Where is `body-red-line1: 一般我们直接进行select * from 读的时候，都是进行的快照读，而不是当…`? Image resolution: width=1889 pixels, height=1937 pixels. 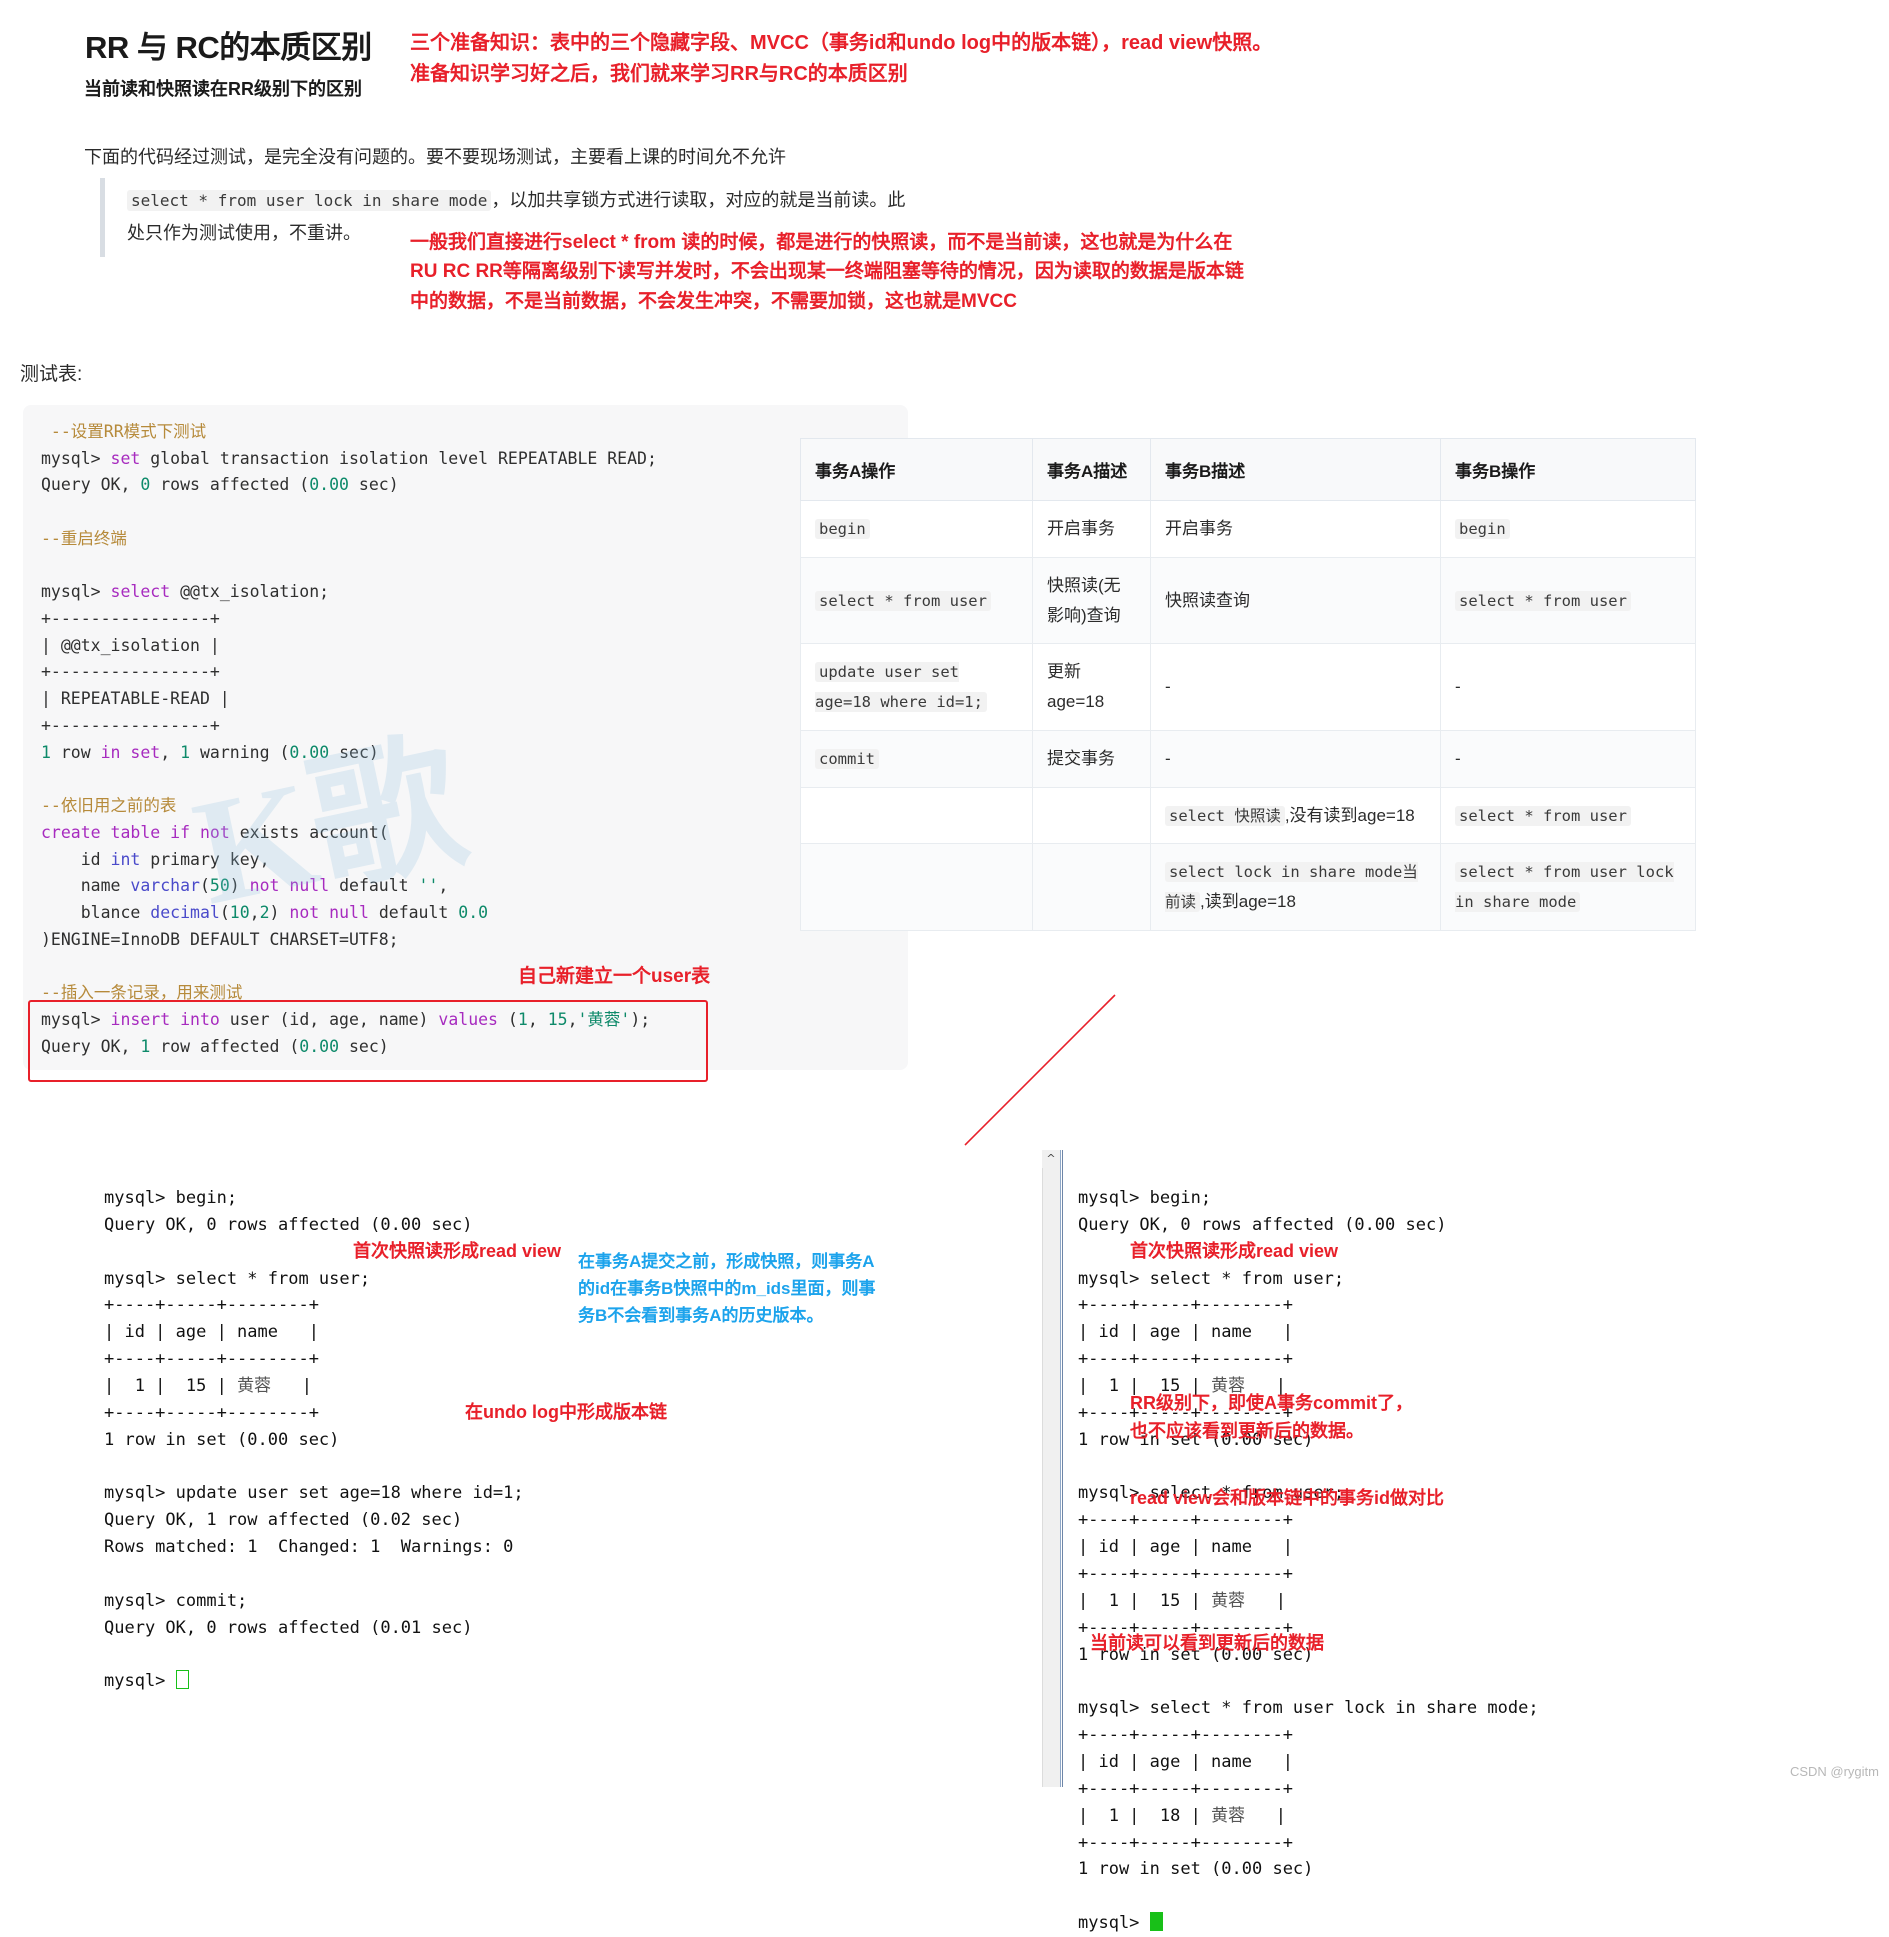 body-red-line1: 一般我们直接进行select * from 读的时候，都是进行的快照读，而不是当… is located at coordinates (821, 242).